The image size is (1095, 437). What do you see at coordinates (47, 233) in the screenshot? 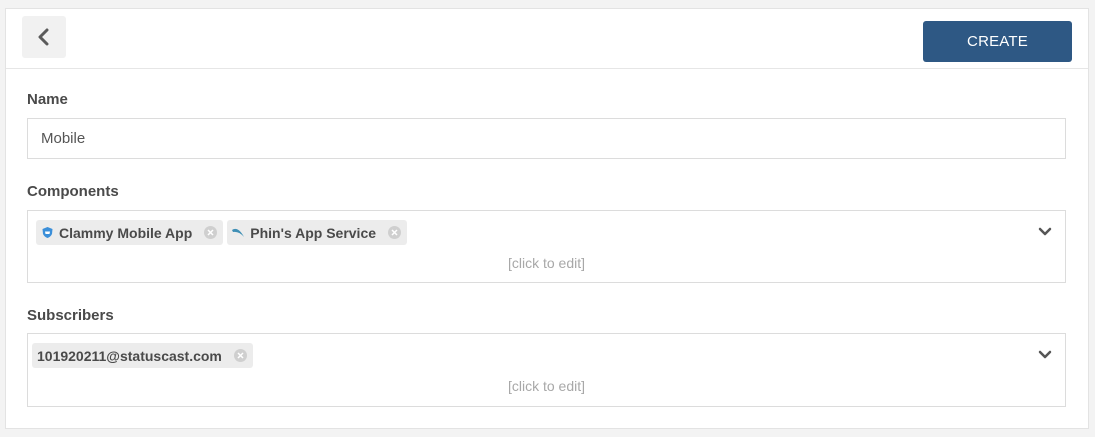
I see `shield-logo-icon` at bounding box center [47, 233].